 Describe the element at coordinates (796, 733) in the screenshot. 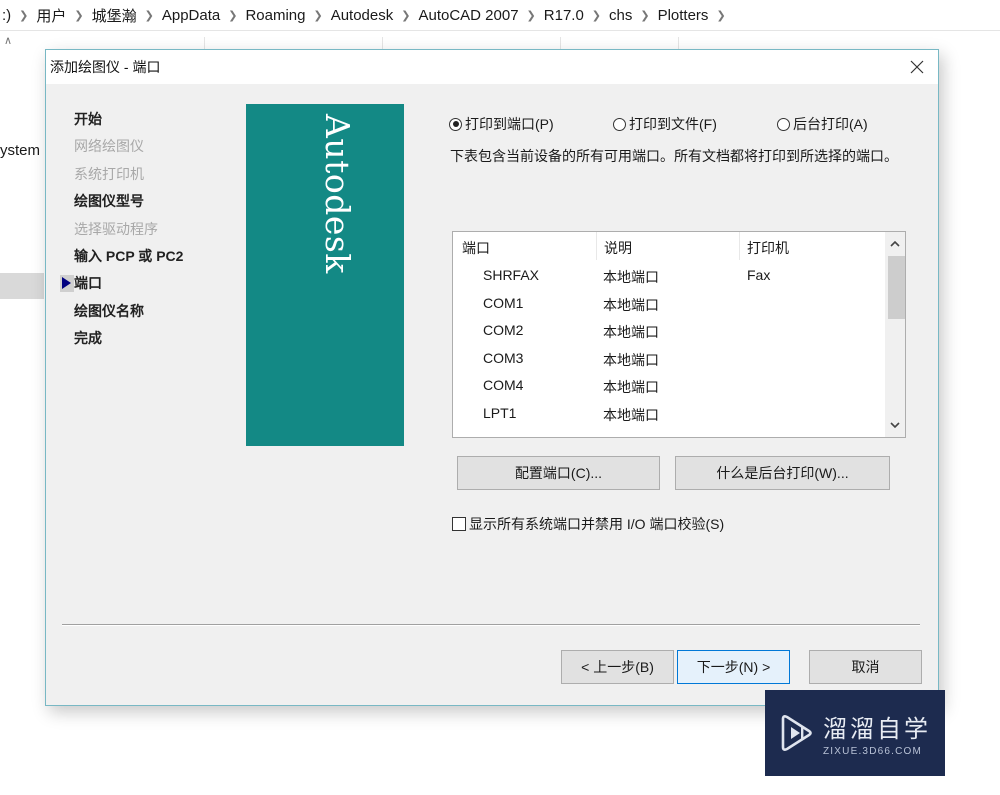

I see `play-logo-icon` at that location.